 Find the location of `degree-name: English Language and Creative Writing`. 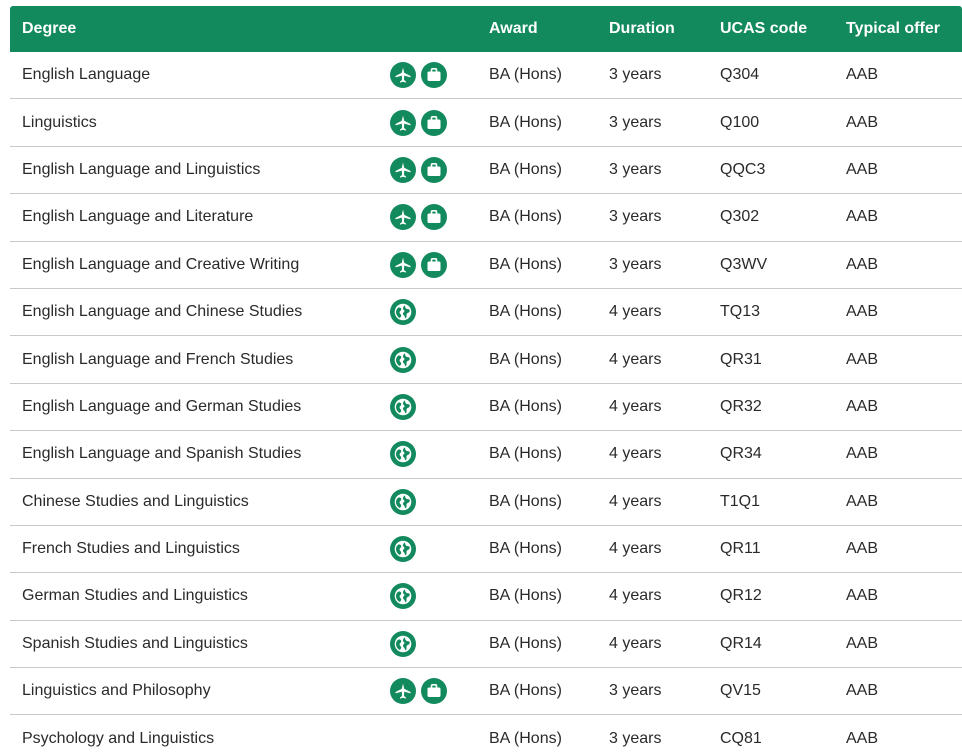

degree-name: English Language and Creative Writing is located at coordinates (161, 264).